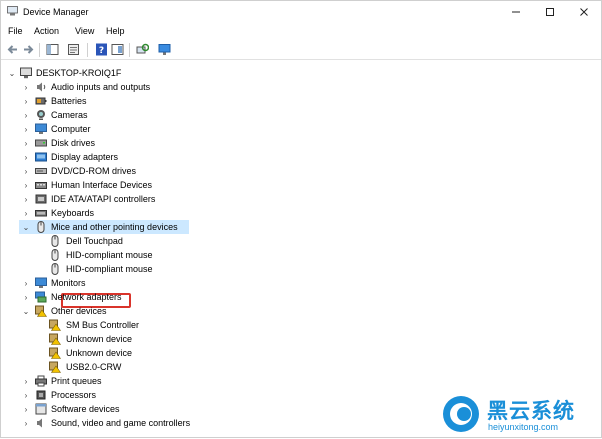 The height and width of the screenshot is (439, 602). What do you see at coordinates (41, 87) in the screenshot?
I see `speaker-icon` at bounding box center [41, 87].